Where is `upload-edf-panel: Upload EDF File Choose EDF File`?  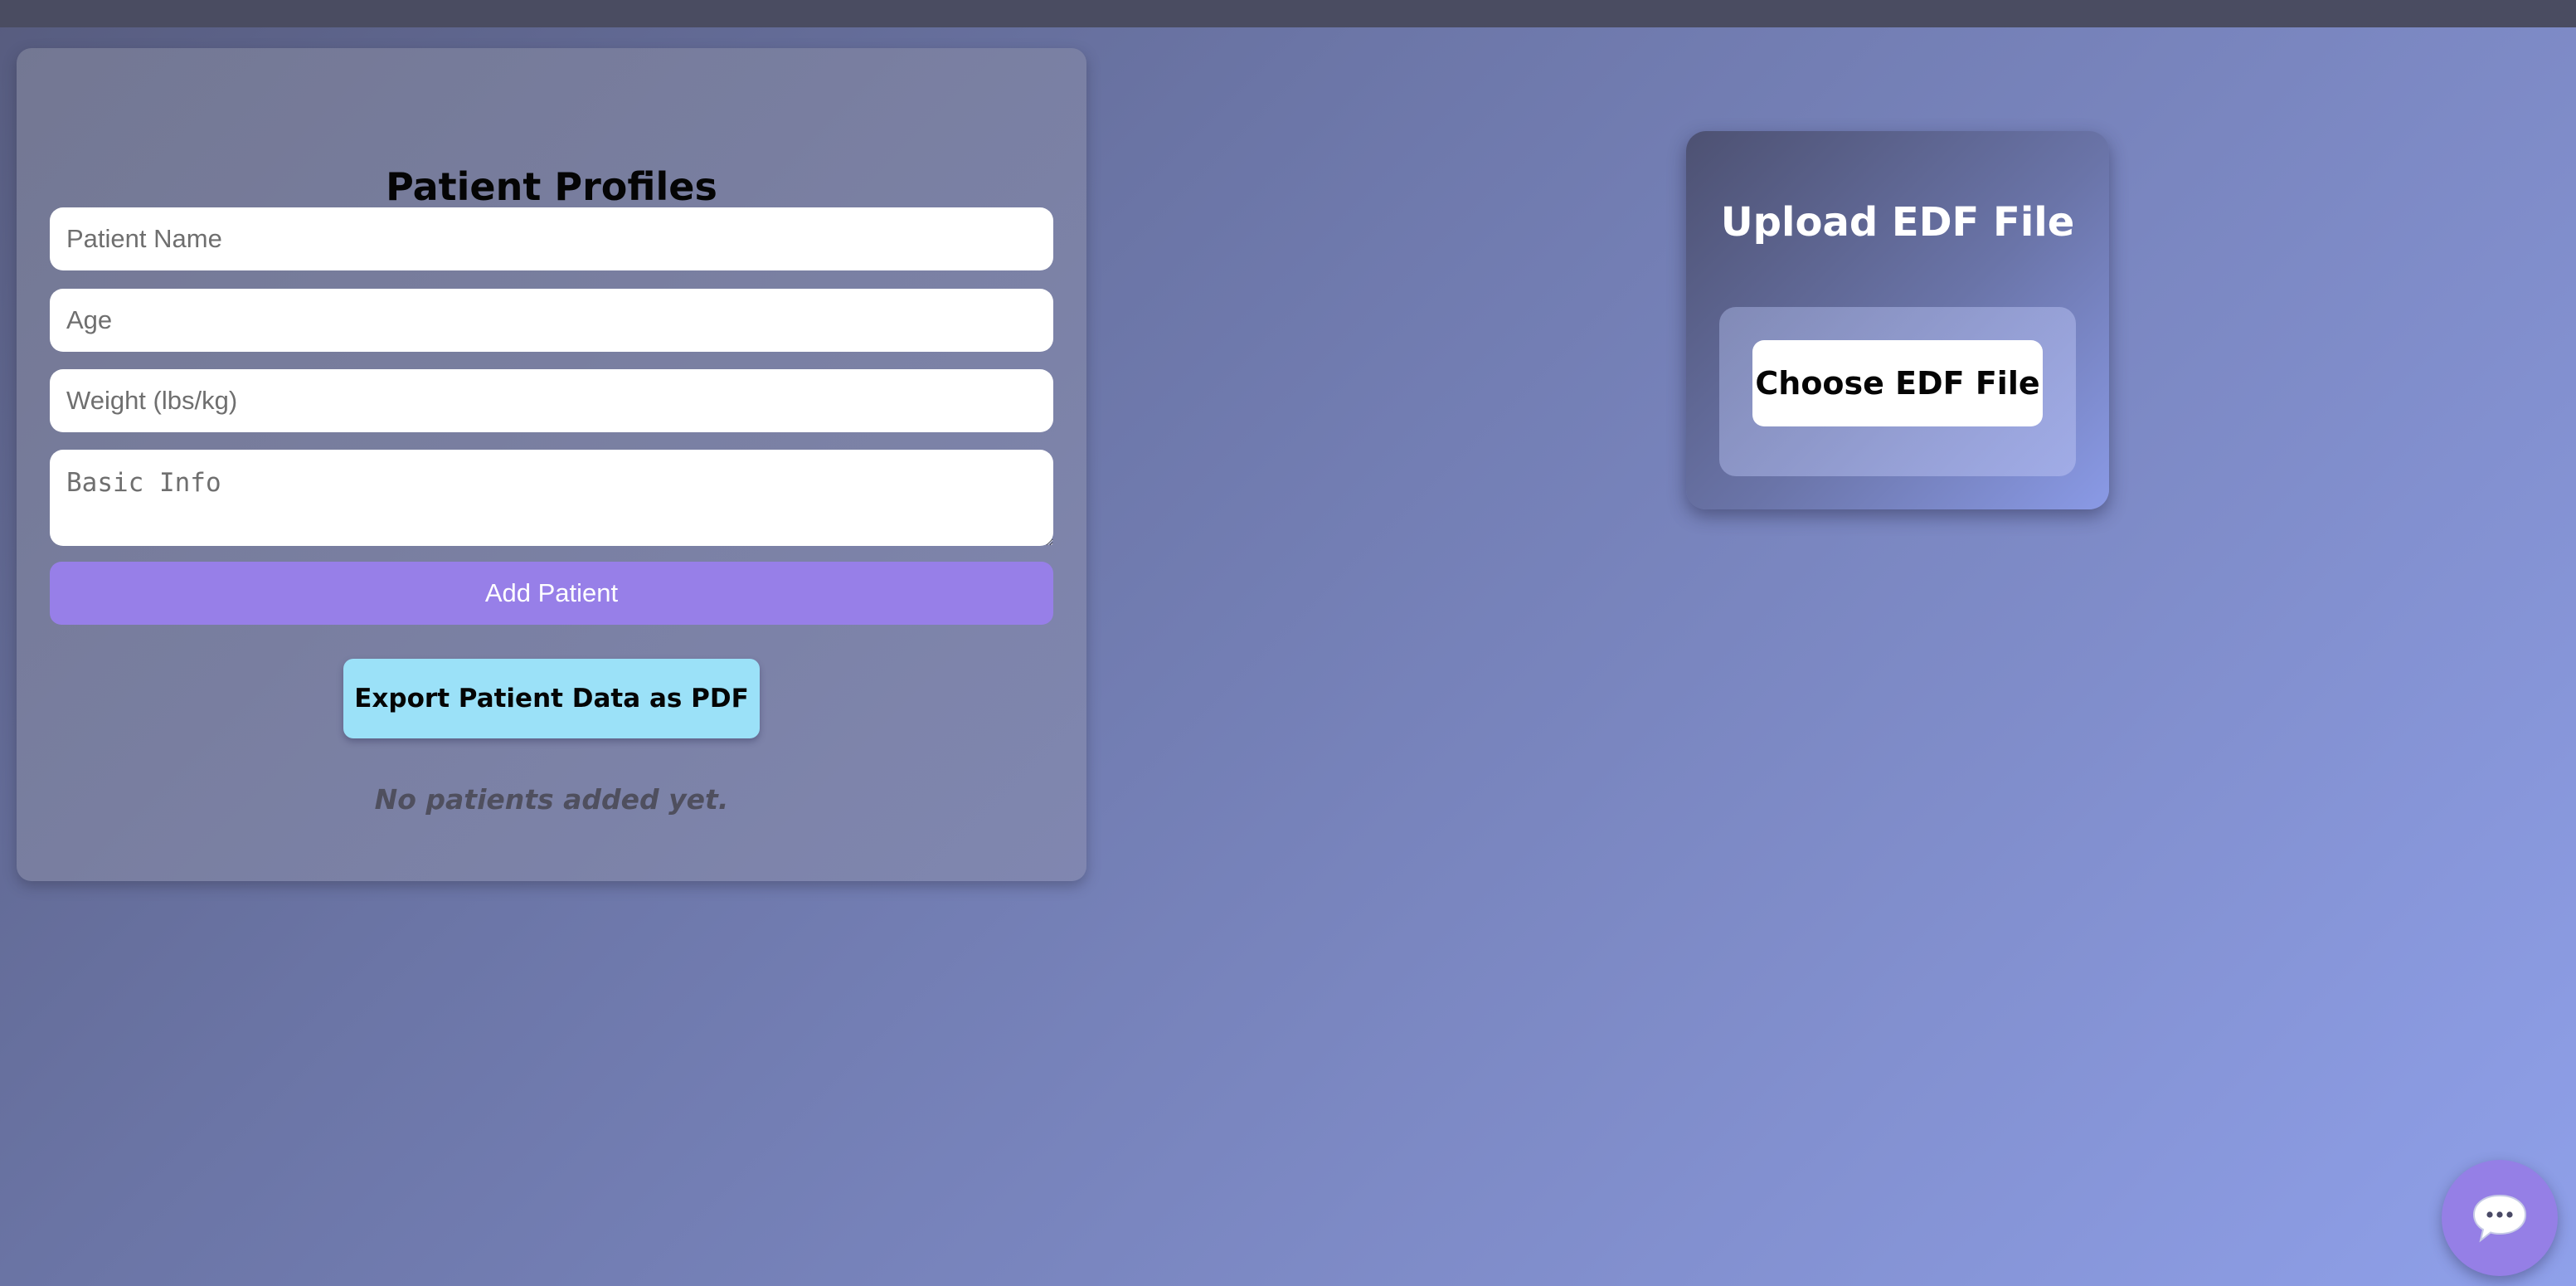
upload-edf-panel: Upload EDF File Choose EDF File is located at coordinates (1898, 320).